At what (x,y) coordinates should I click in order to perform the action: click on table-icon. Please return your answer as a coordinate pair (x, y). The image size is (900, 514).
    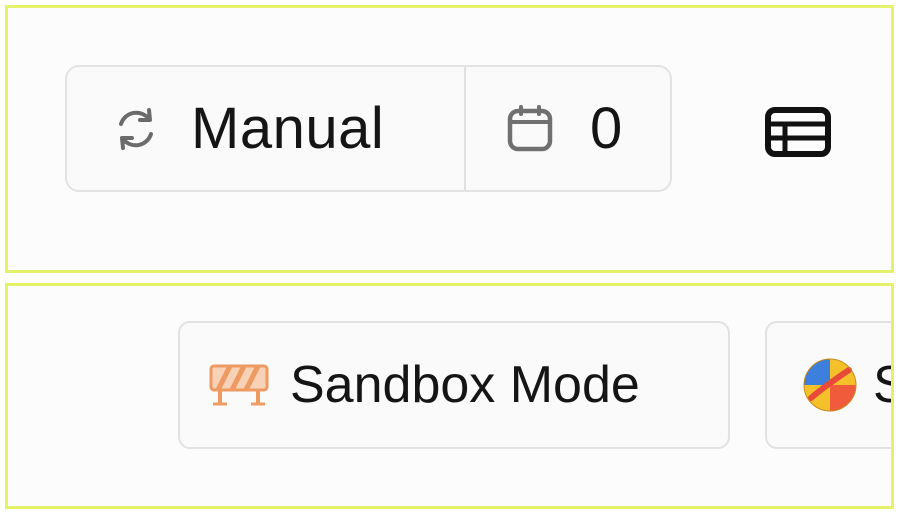
    Looking at the image, I should click on (798, 132).